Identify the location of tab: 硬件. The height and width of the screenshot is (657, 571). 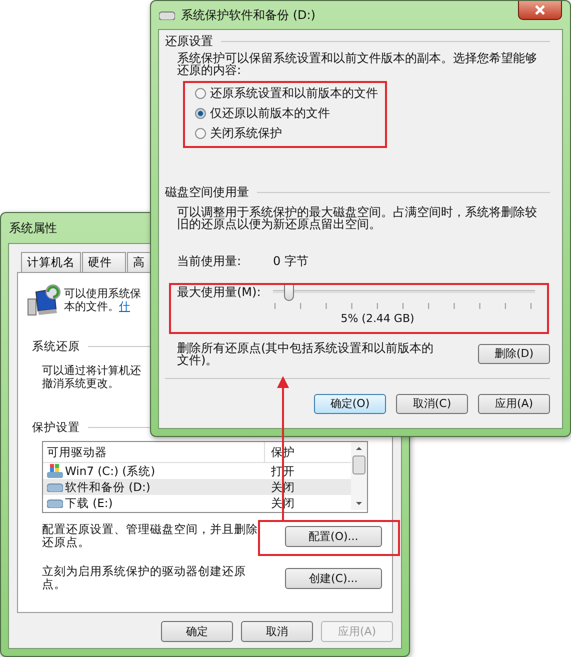
(104, 262).